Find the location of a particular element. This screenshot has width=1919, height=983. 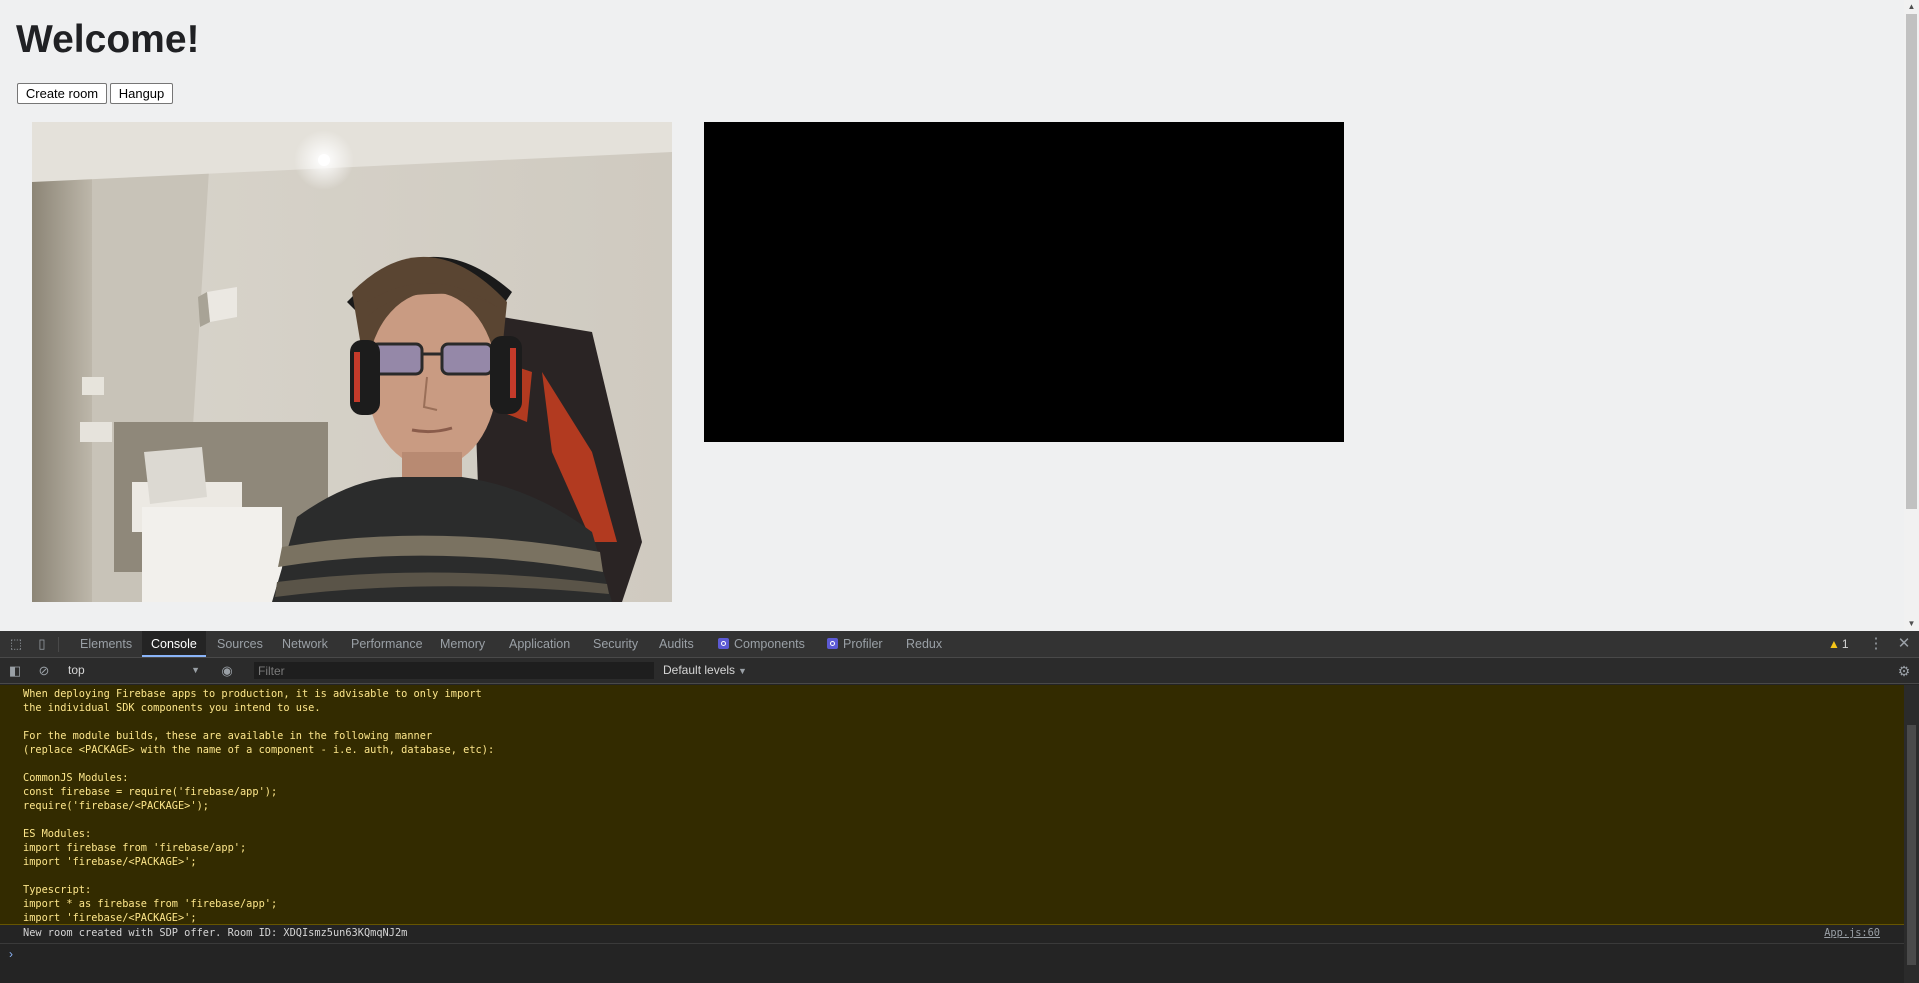

tab-profiler-label: Profiler is located at coordinates (863, 644).